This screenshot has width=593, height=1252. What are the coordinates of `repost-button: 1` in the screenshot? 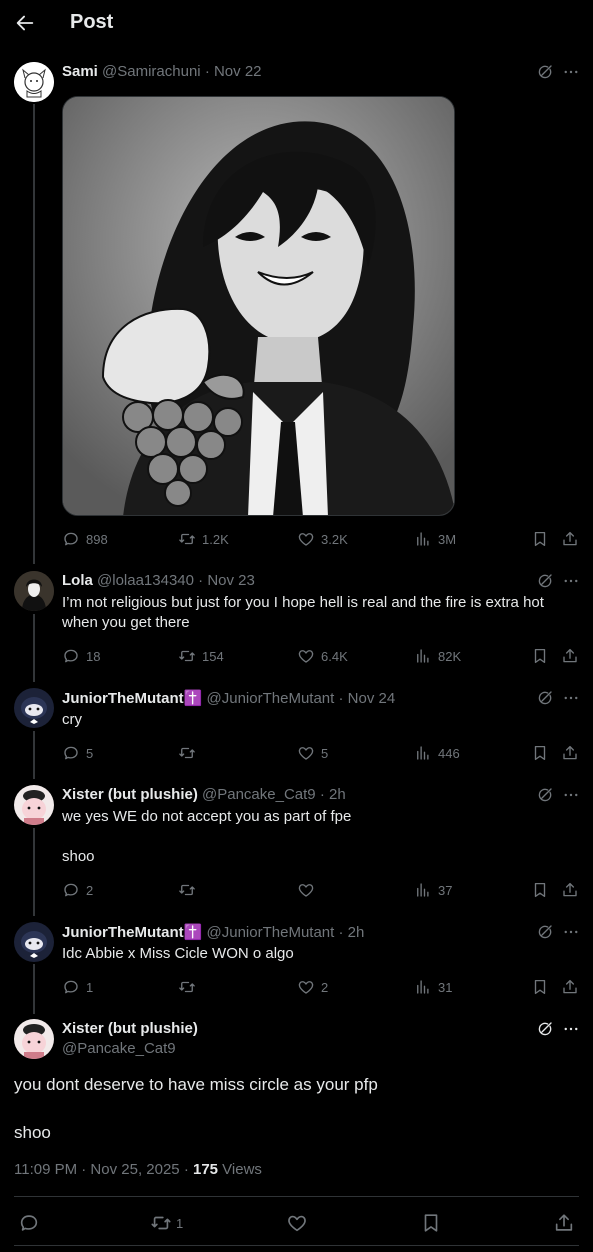 It's located at (166, 1223).